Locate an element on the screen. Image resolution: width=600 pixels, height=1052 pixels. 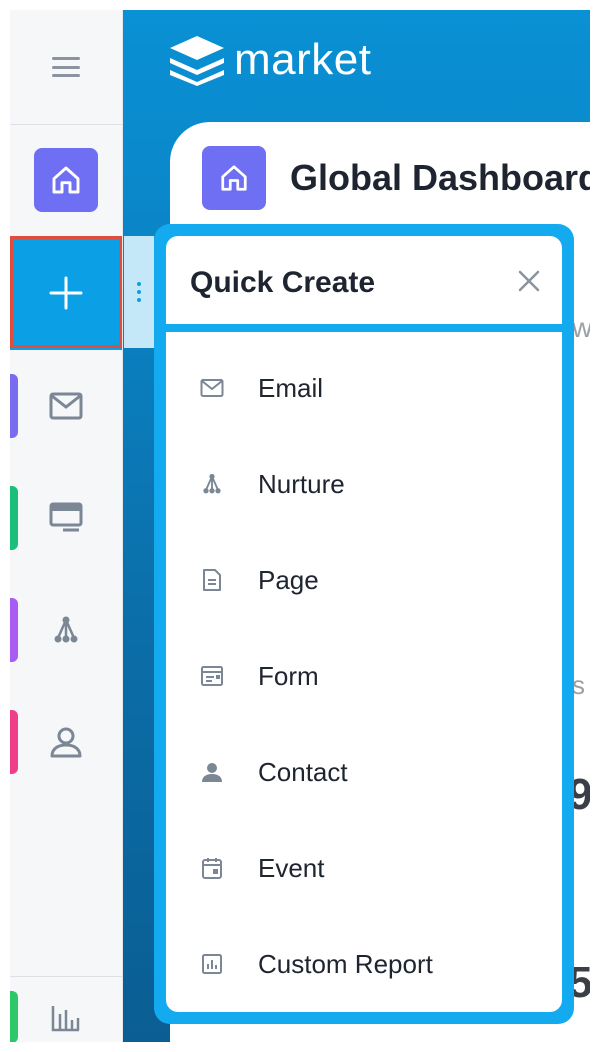
item-label: Form is located at coordinates (288, 675).